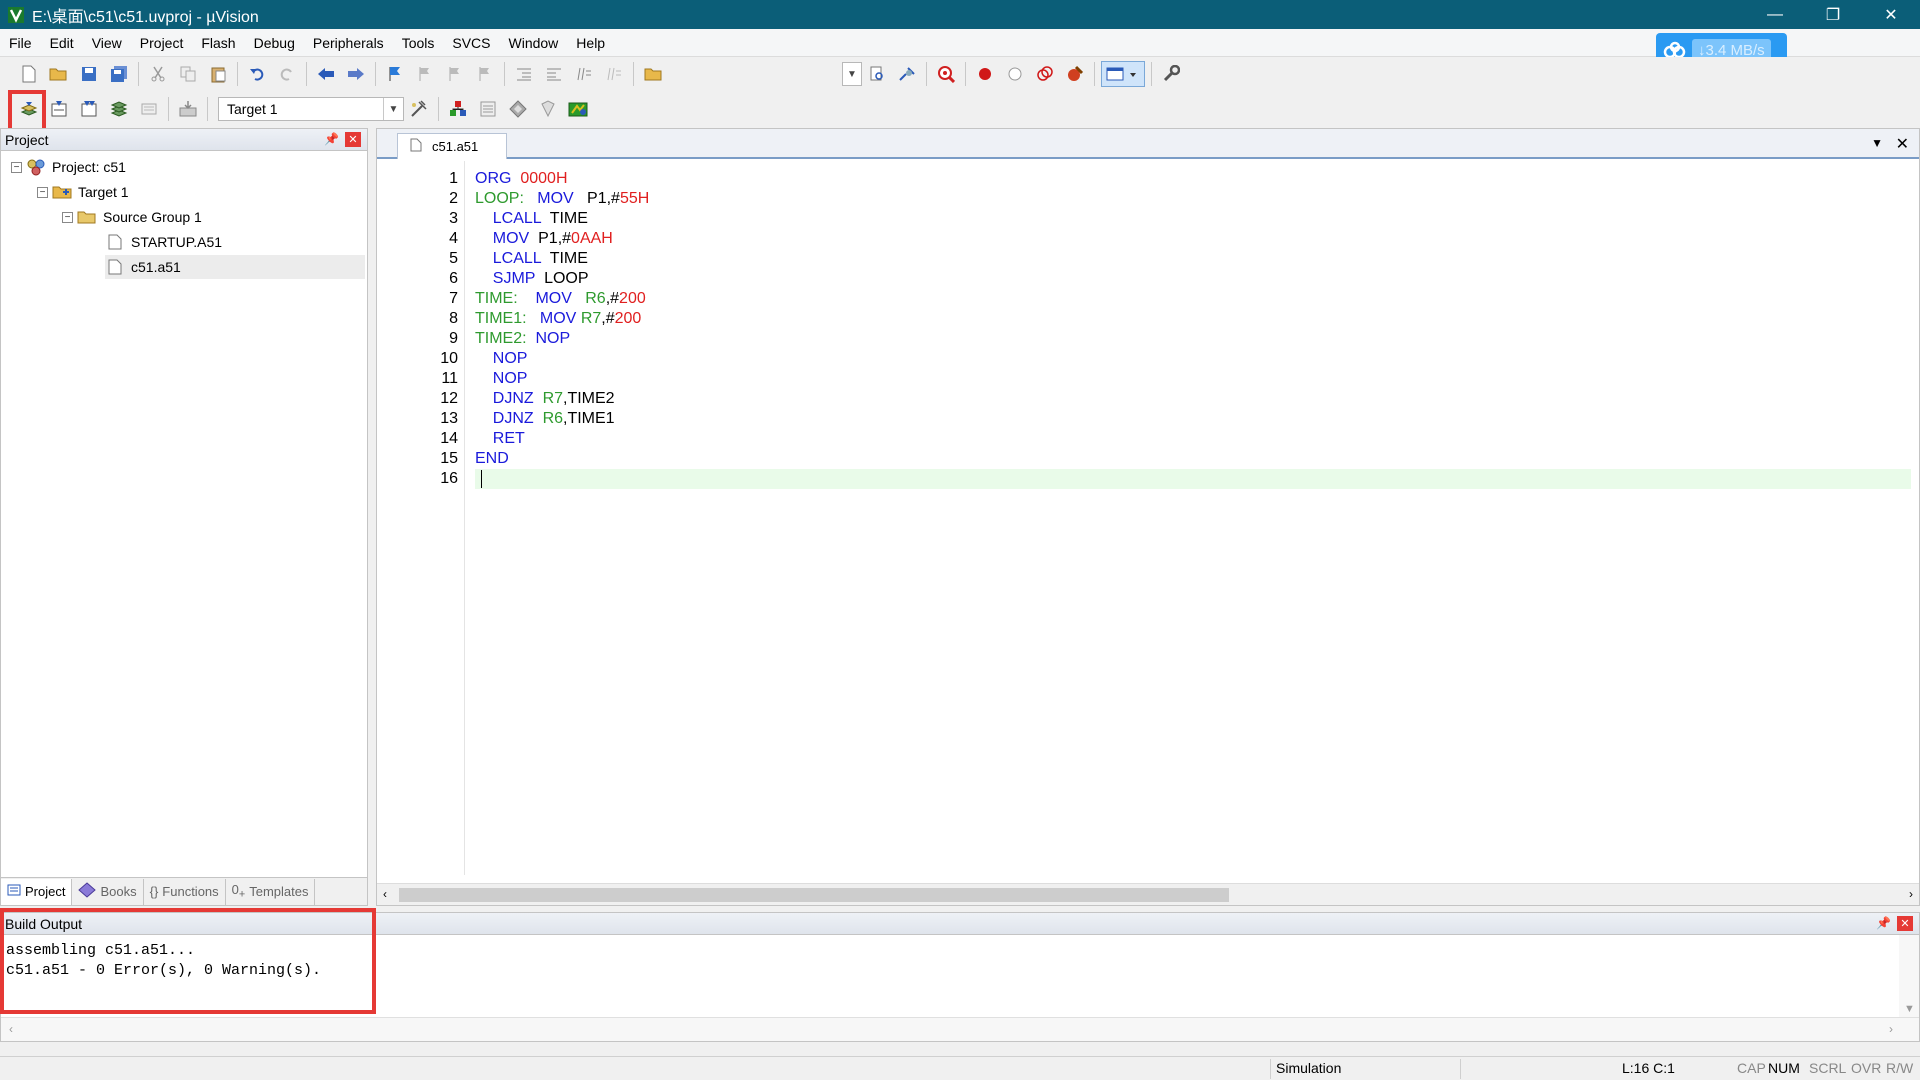  What do you see at coordinates (1909, 1009) in the screenshot?
I see `scroll-down-icon: ▼` at bounding box center [1909, 1009].